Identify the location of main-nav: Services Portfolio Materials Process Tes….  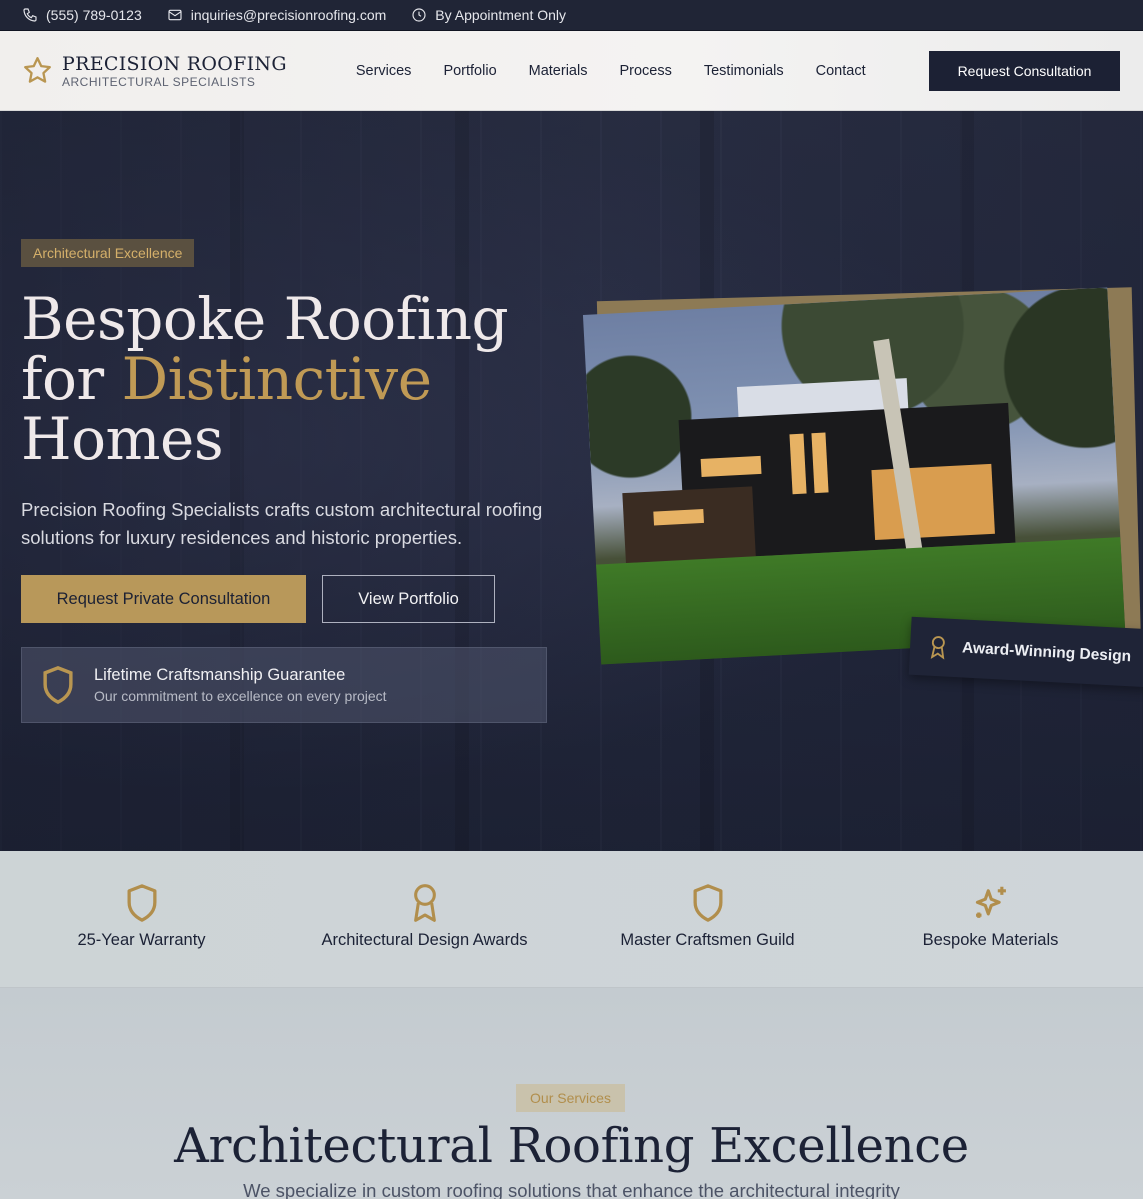
(627, 71).